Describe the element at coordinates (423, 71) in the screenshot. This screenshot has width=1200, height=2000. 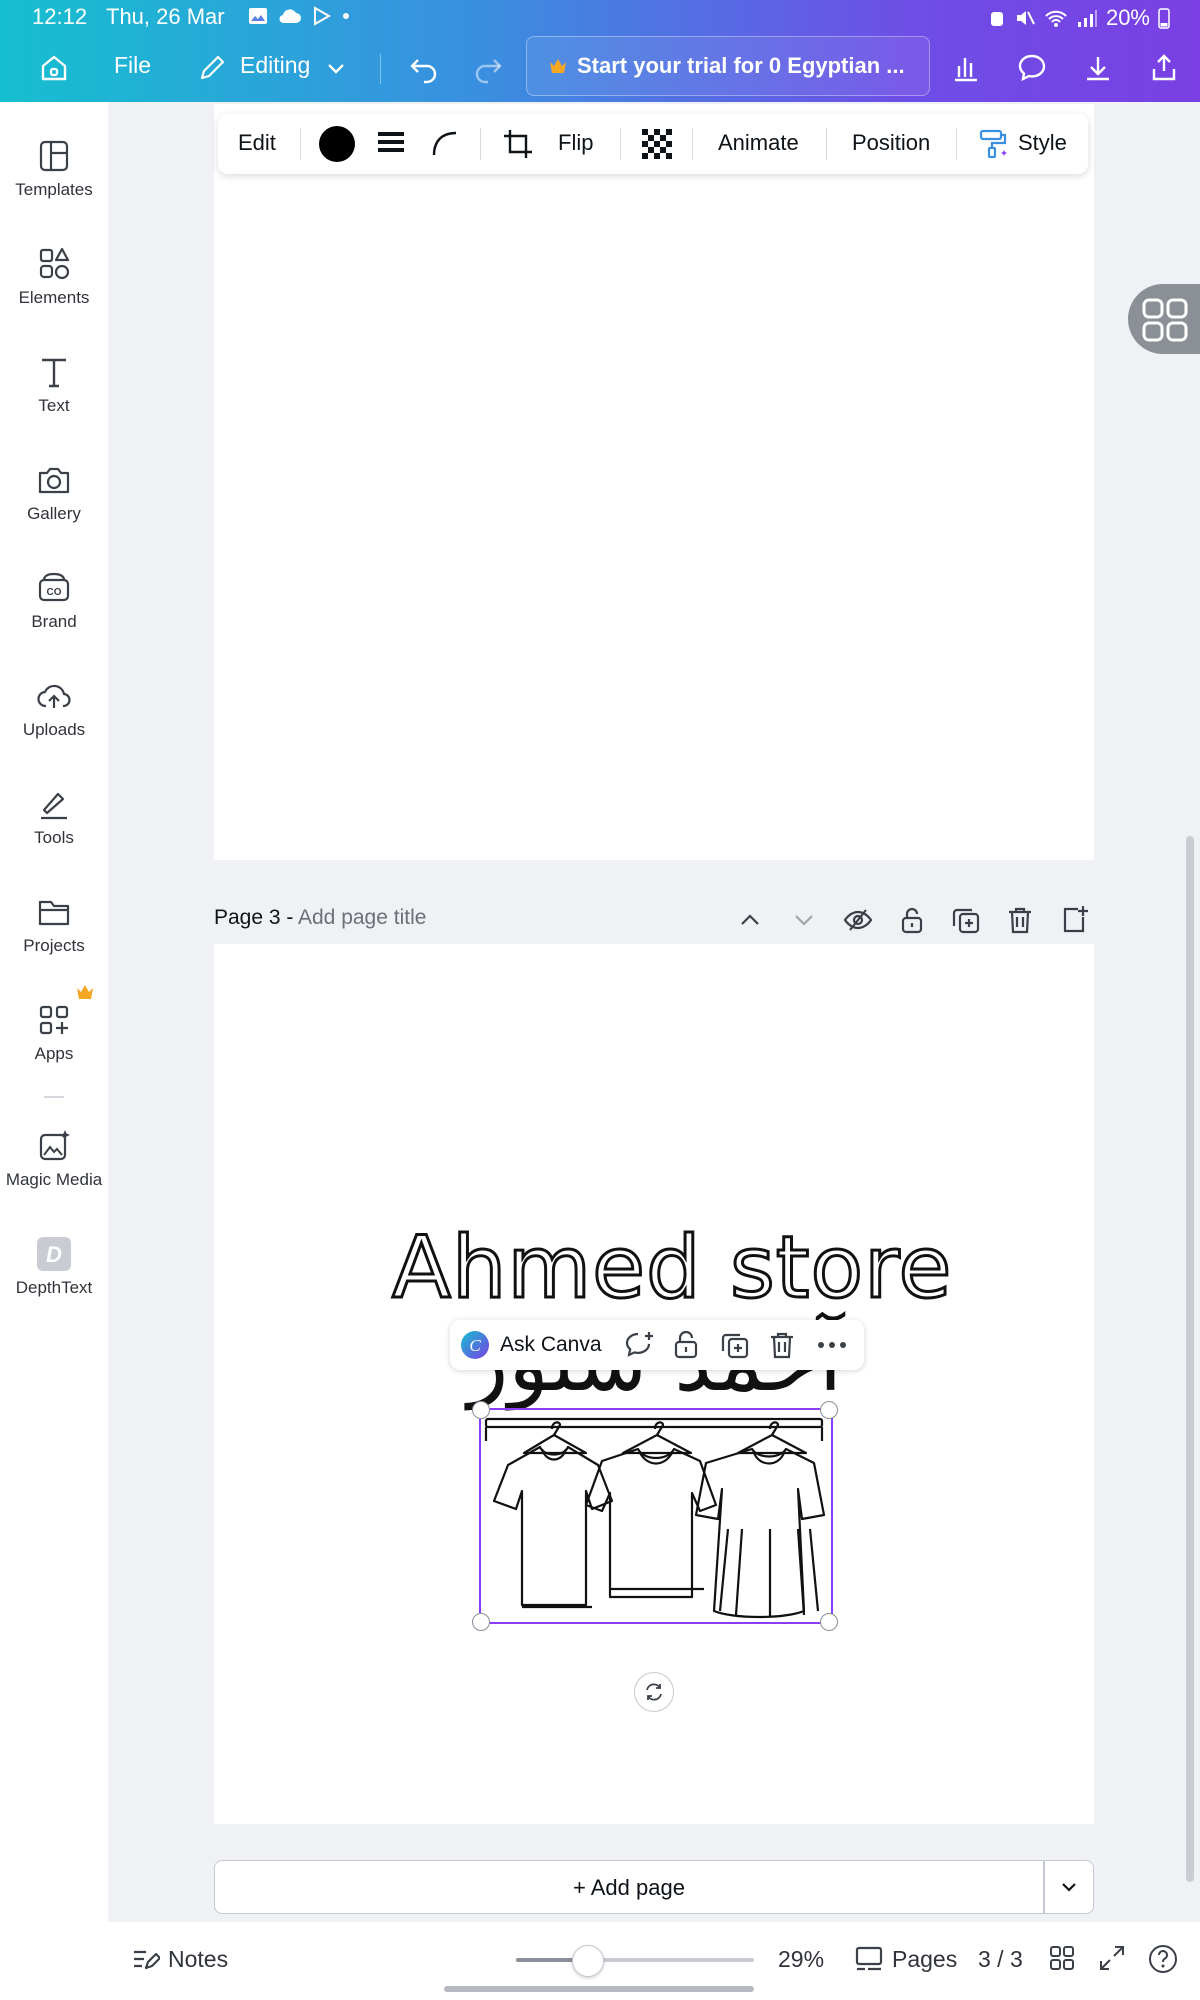
I see `undo-icon` at that location.